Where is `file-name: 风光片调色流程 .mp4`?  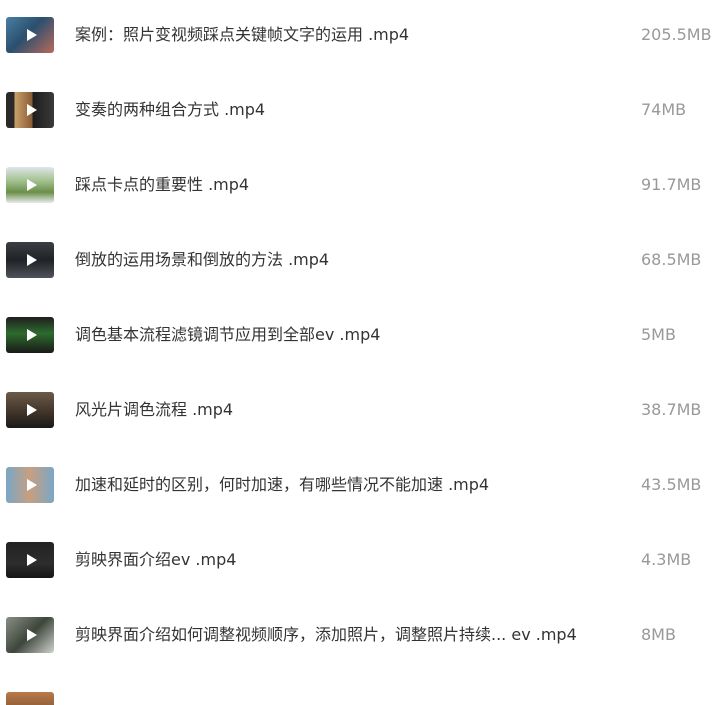
file-name: 风光片调色流程 .mp4 is located at coordinates (154, 410).